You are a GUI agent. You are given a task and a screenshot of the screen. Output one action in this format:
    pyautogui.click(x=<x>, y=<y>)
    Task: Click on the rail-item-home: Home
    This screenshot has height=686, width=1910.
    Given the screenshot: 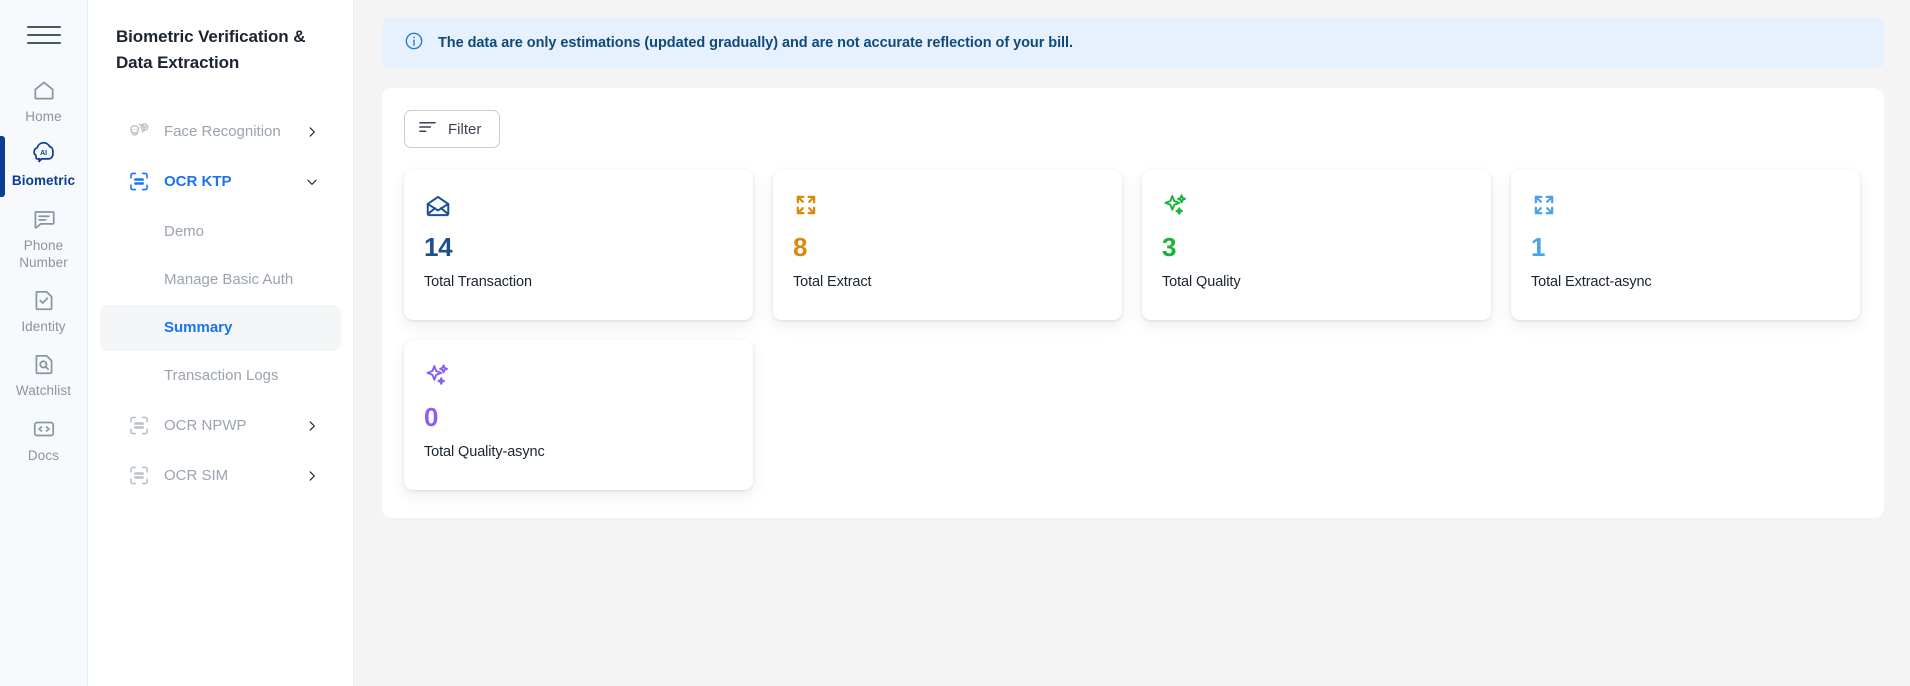 What is the action you would take?
    pyautogui.click(x=44, y=102)
    